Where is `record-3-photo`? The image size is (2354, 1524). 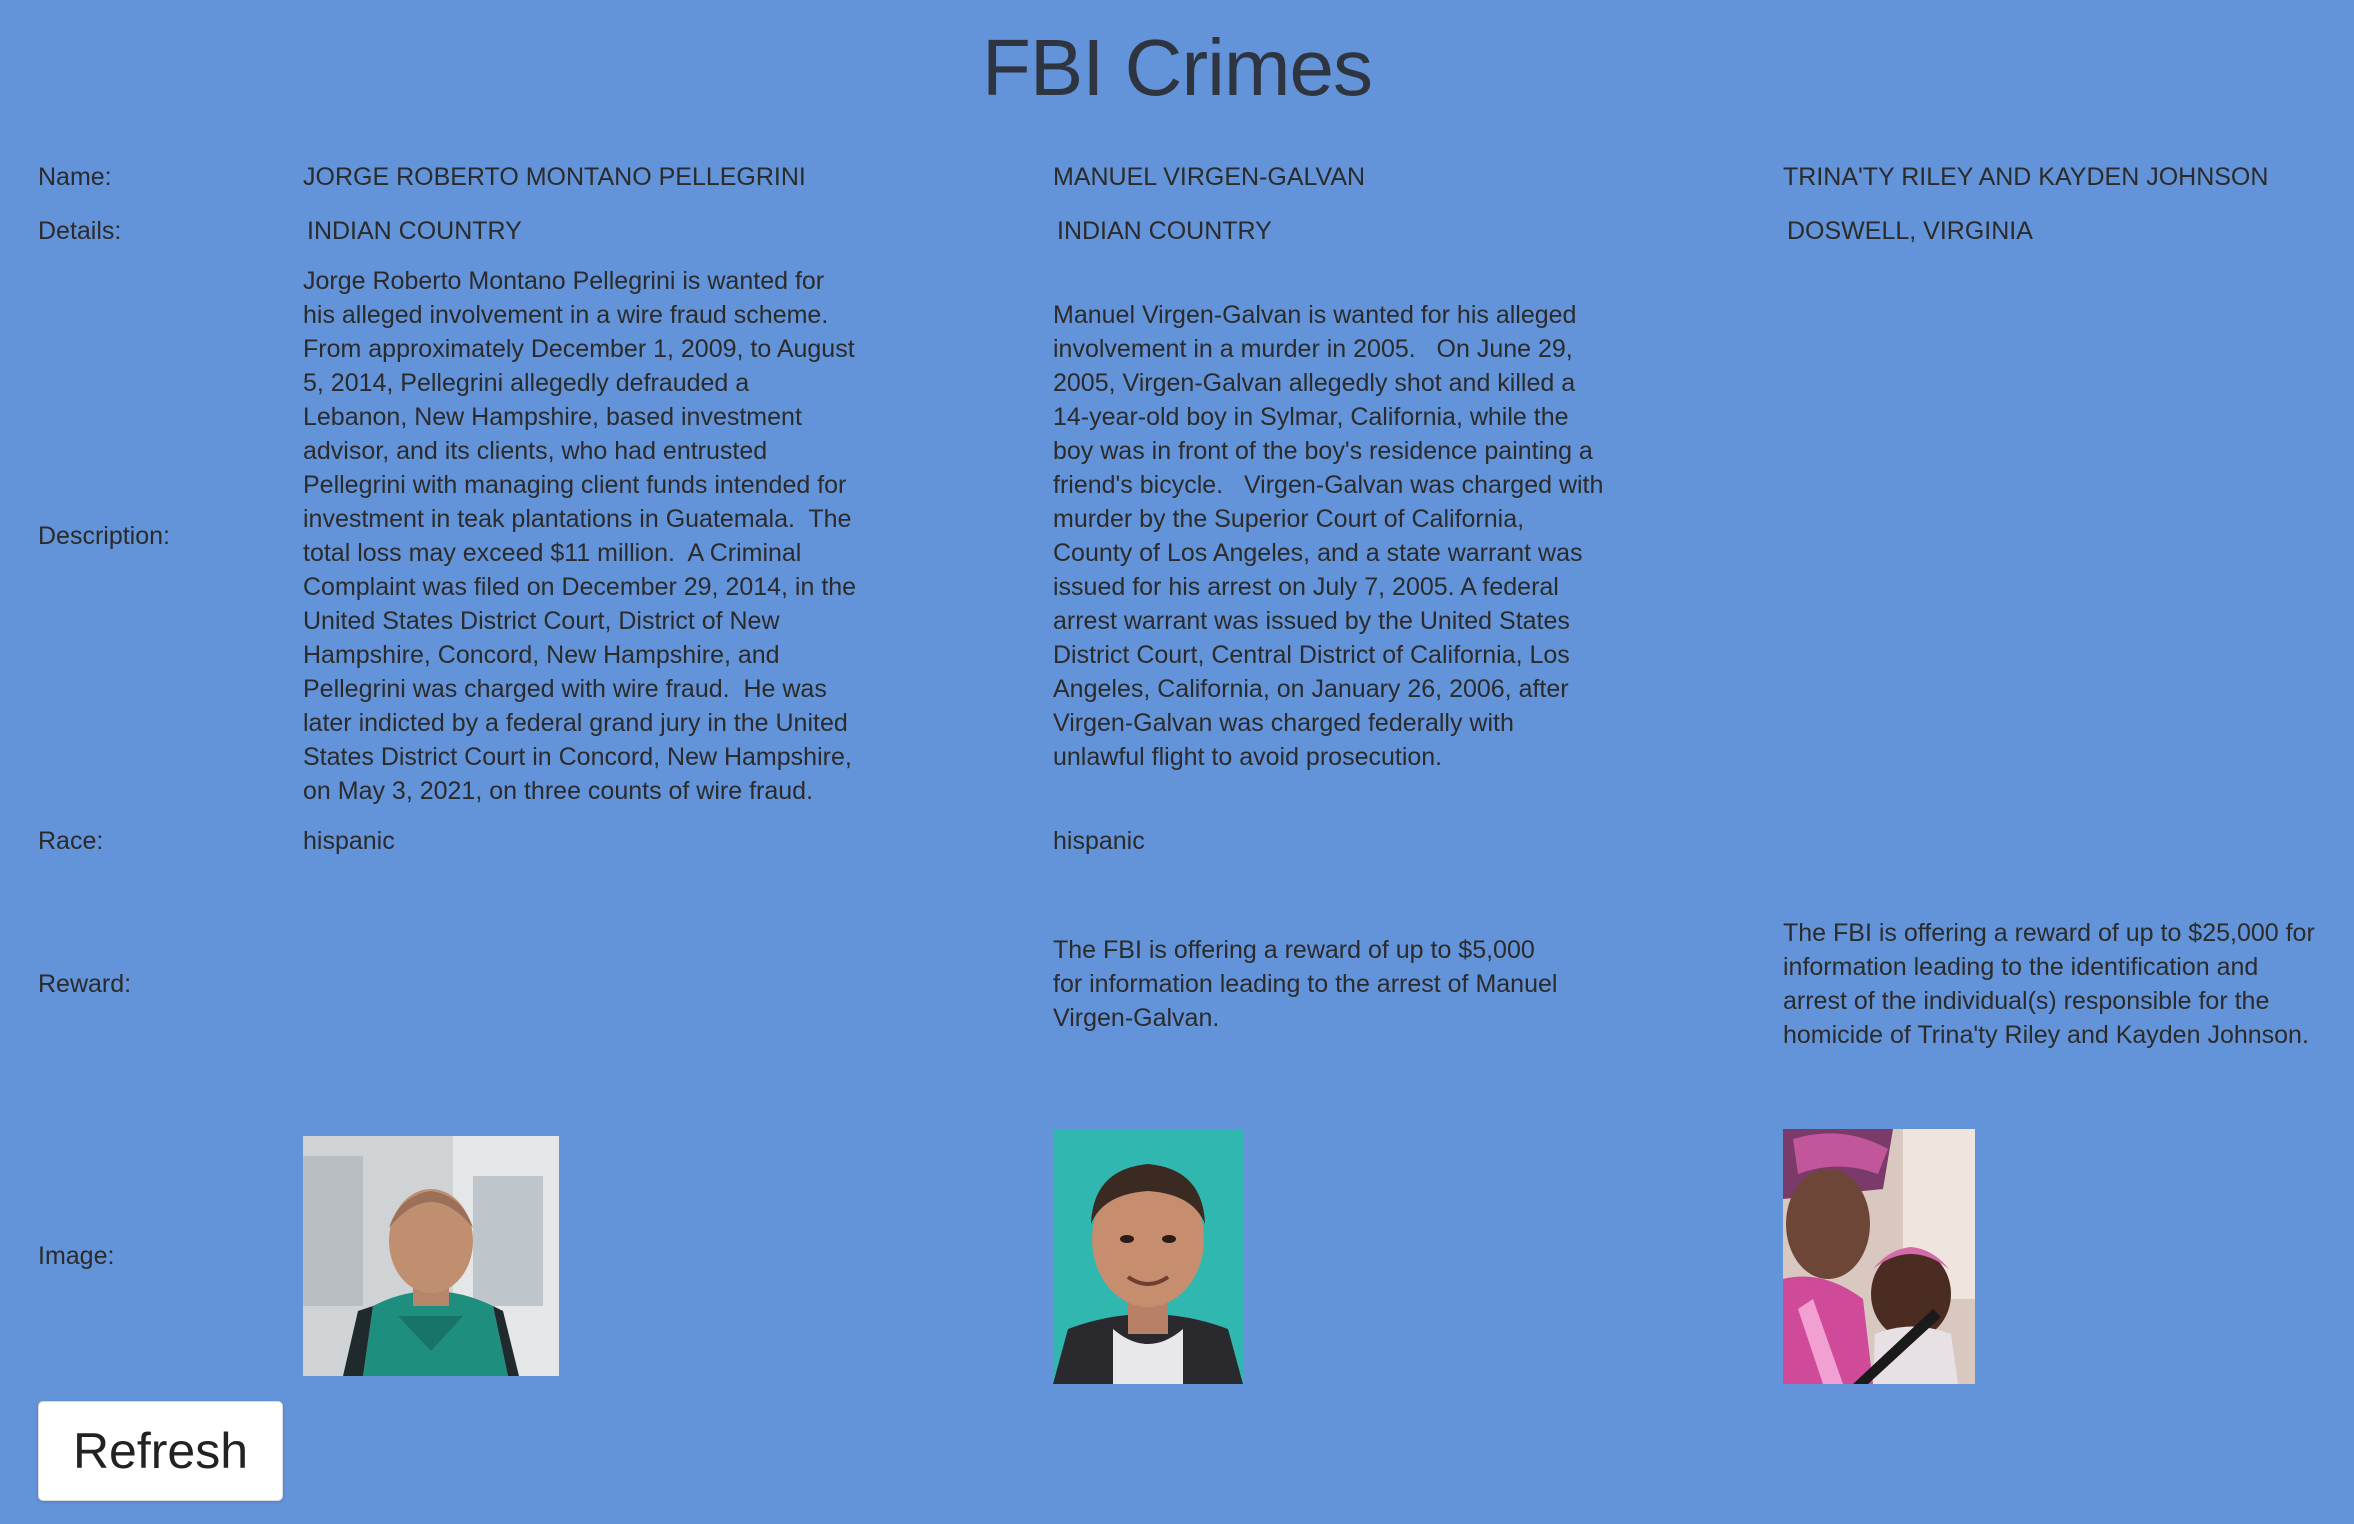
record-3-photo is located at coordinates (1879, 1256).